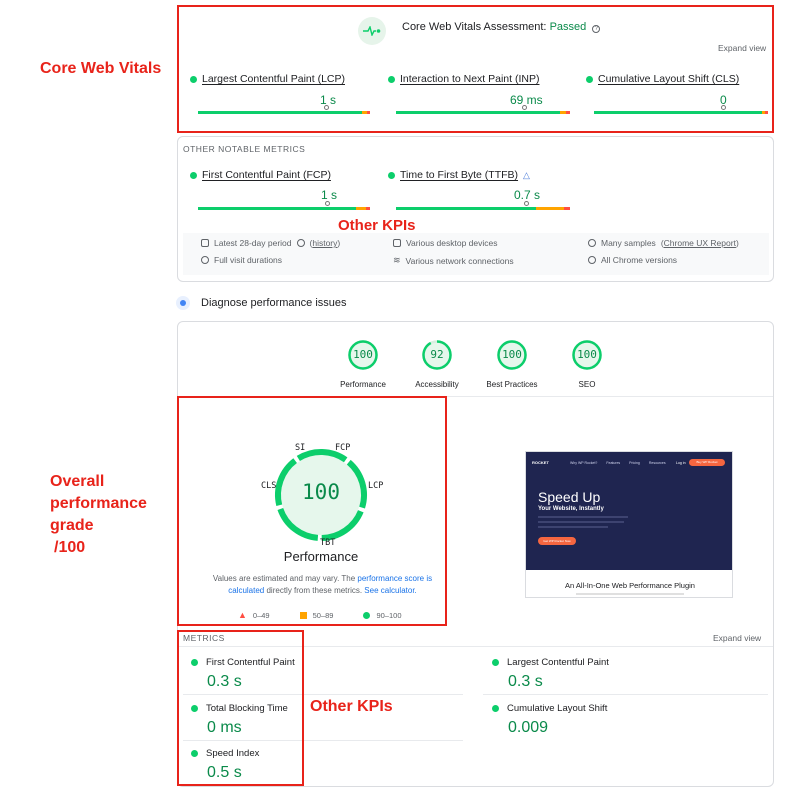  I want to click on annotation-line: /100, so click(70, 547).